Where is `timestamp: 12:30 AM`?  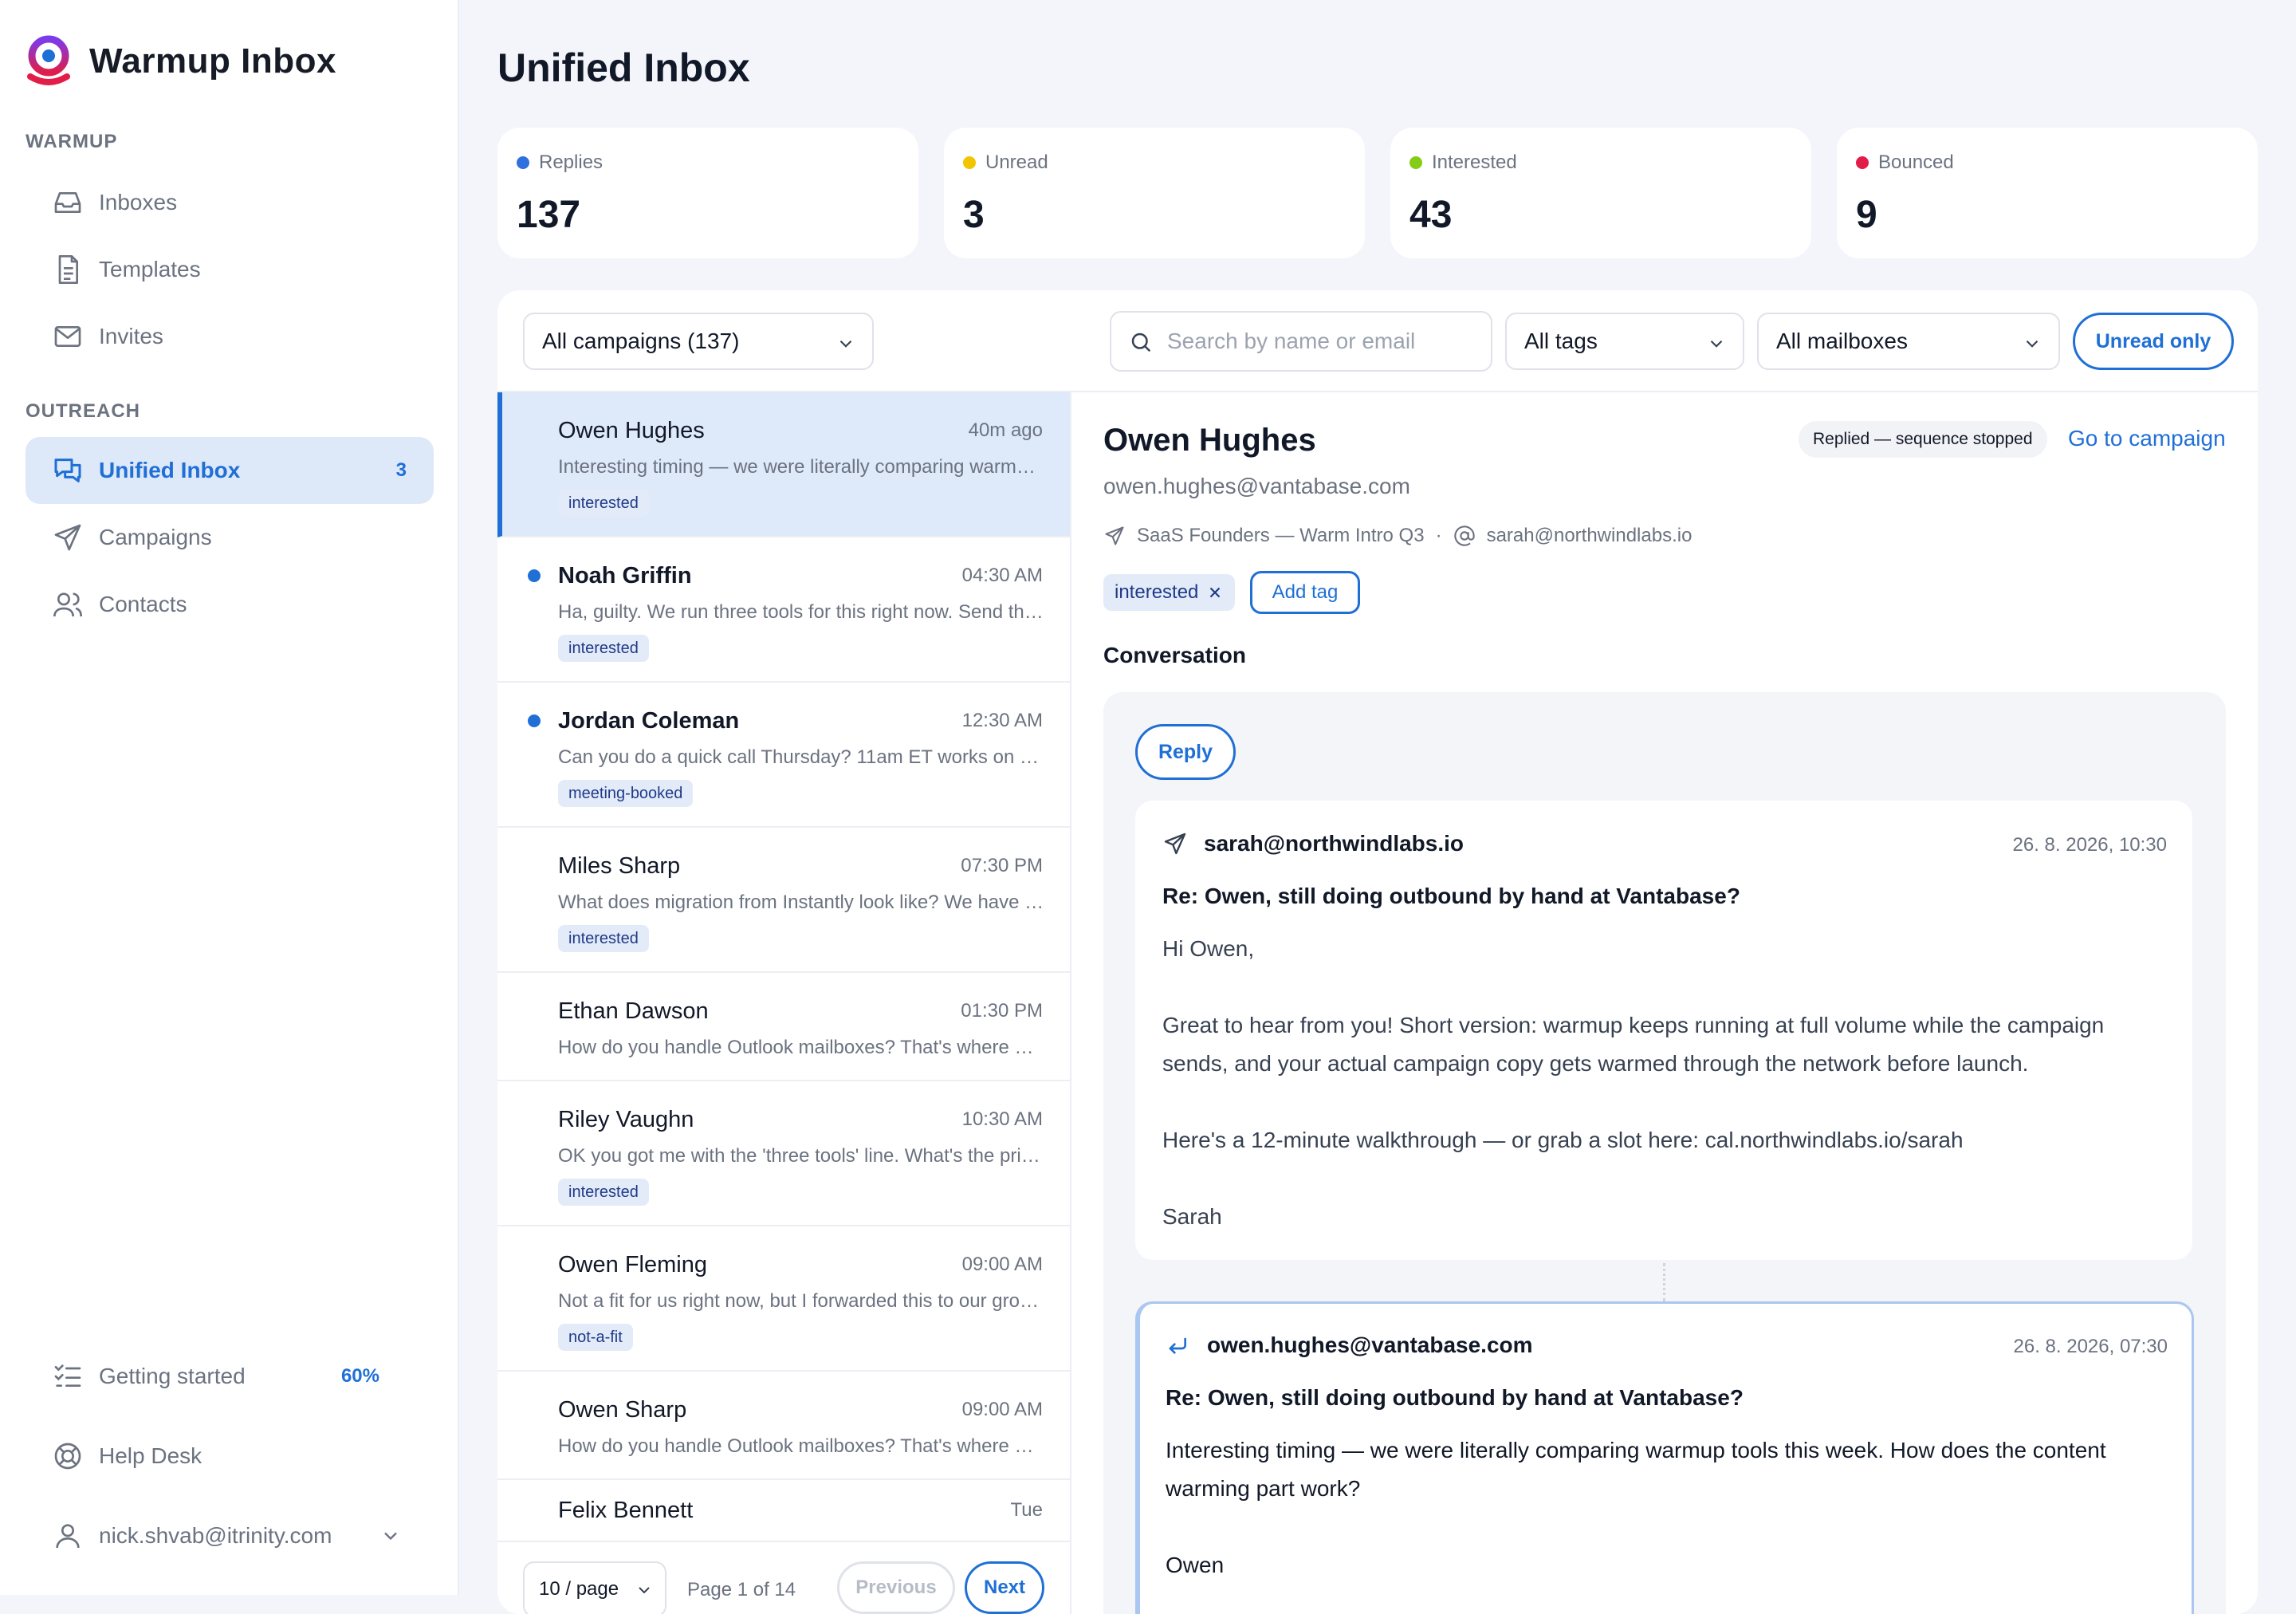 timestamp: 12:30 AM is located at coordinates (1002, 720).